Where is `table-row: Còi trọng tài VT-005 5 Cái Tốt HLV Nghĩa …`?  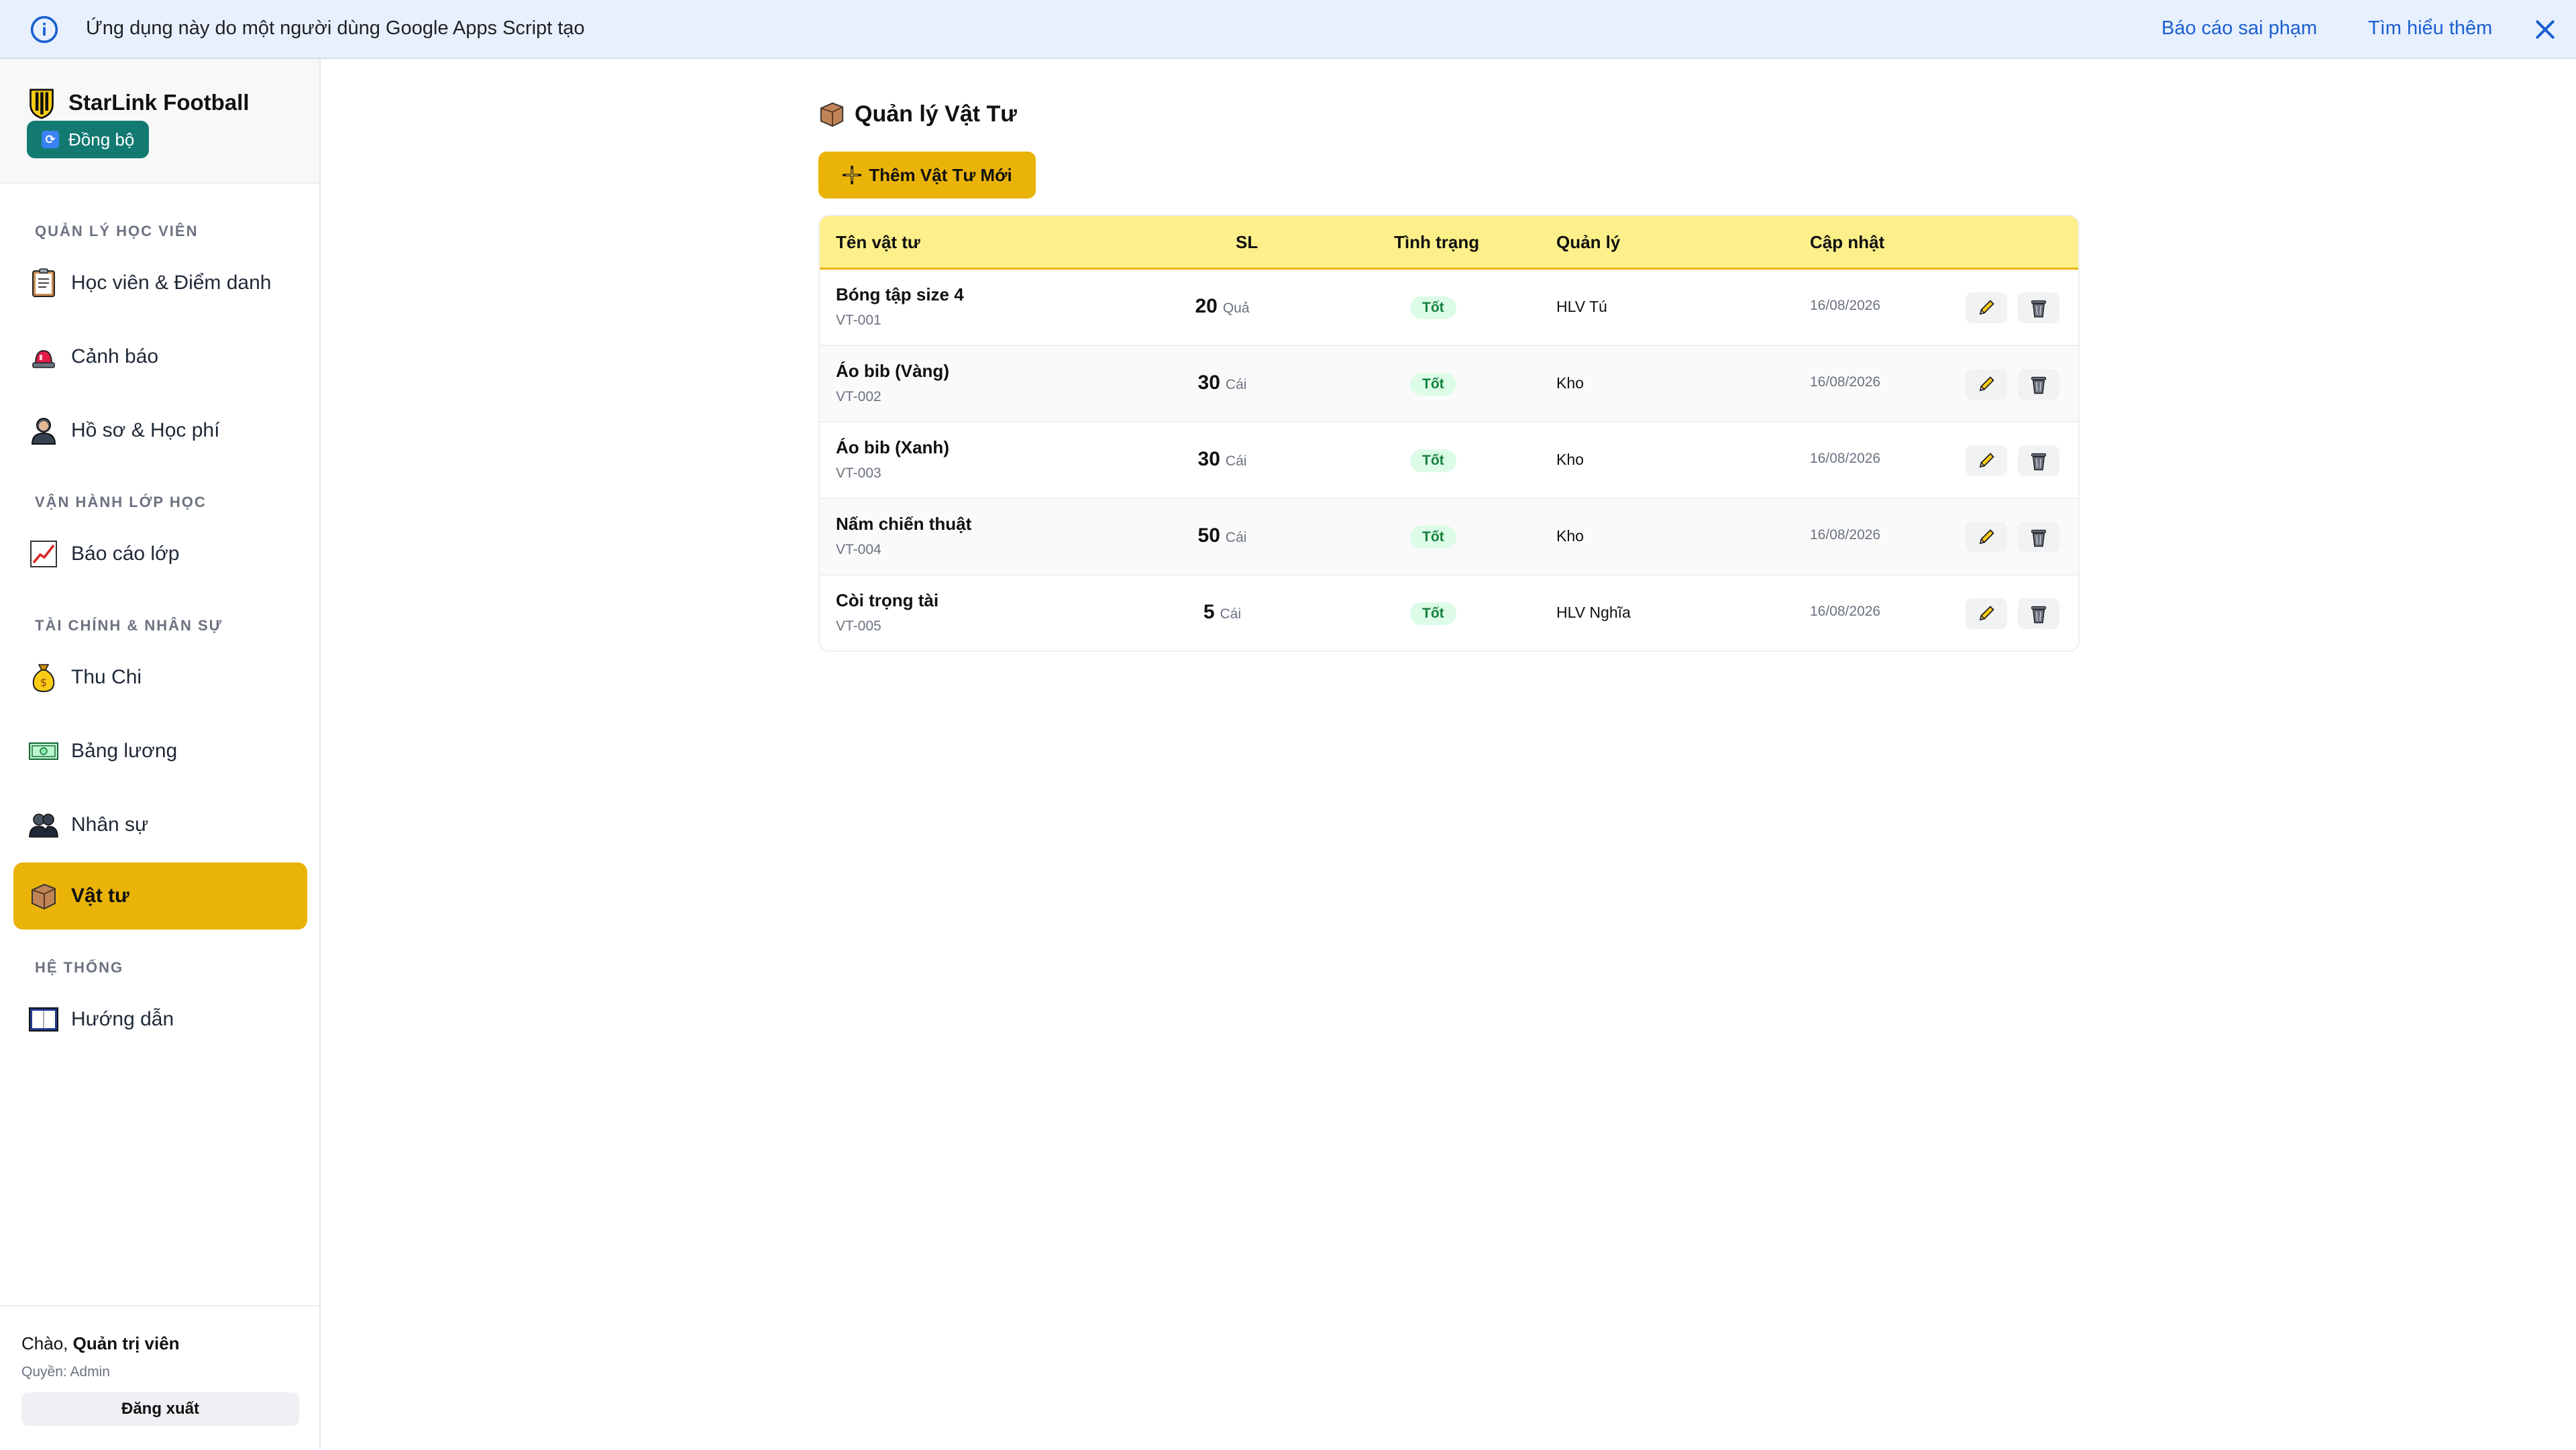 table-row: Còi trọng tài VT-005 5 Cái Tốt HLV Nghĩa … is located at coordinates (1449, 613).